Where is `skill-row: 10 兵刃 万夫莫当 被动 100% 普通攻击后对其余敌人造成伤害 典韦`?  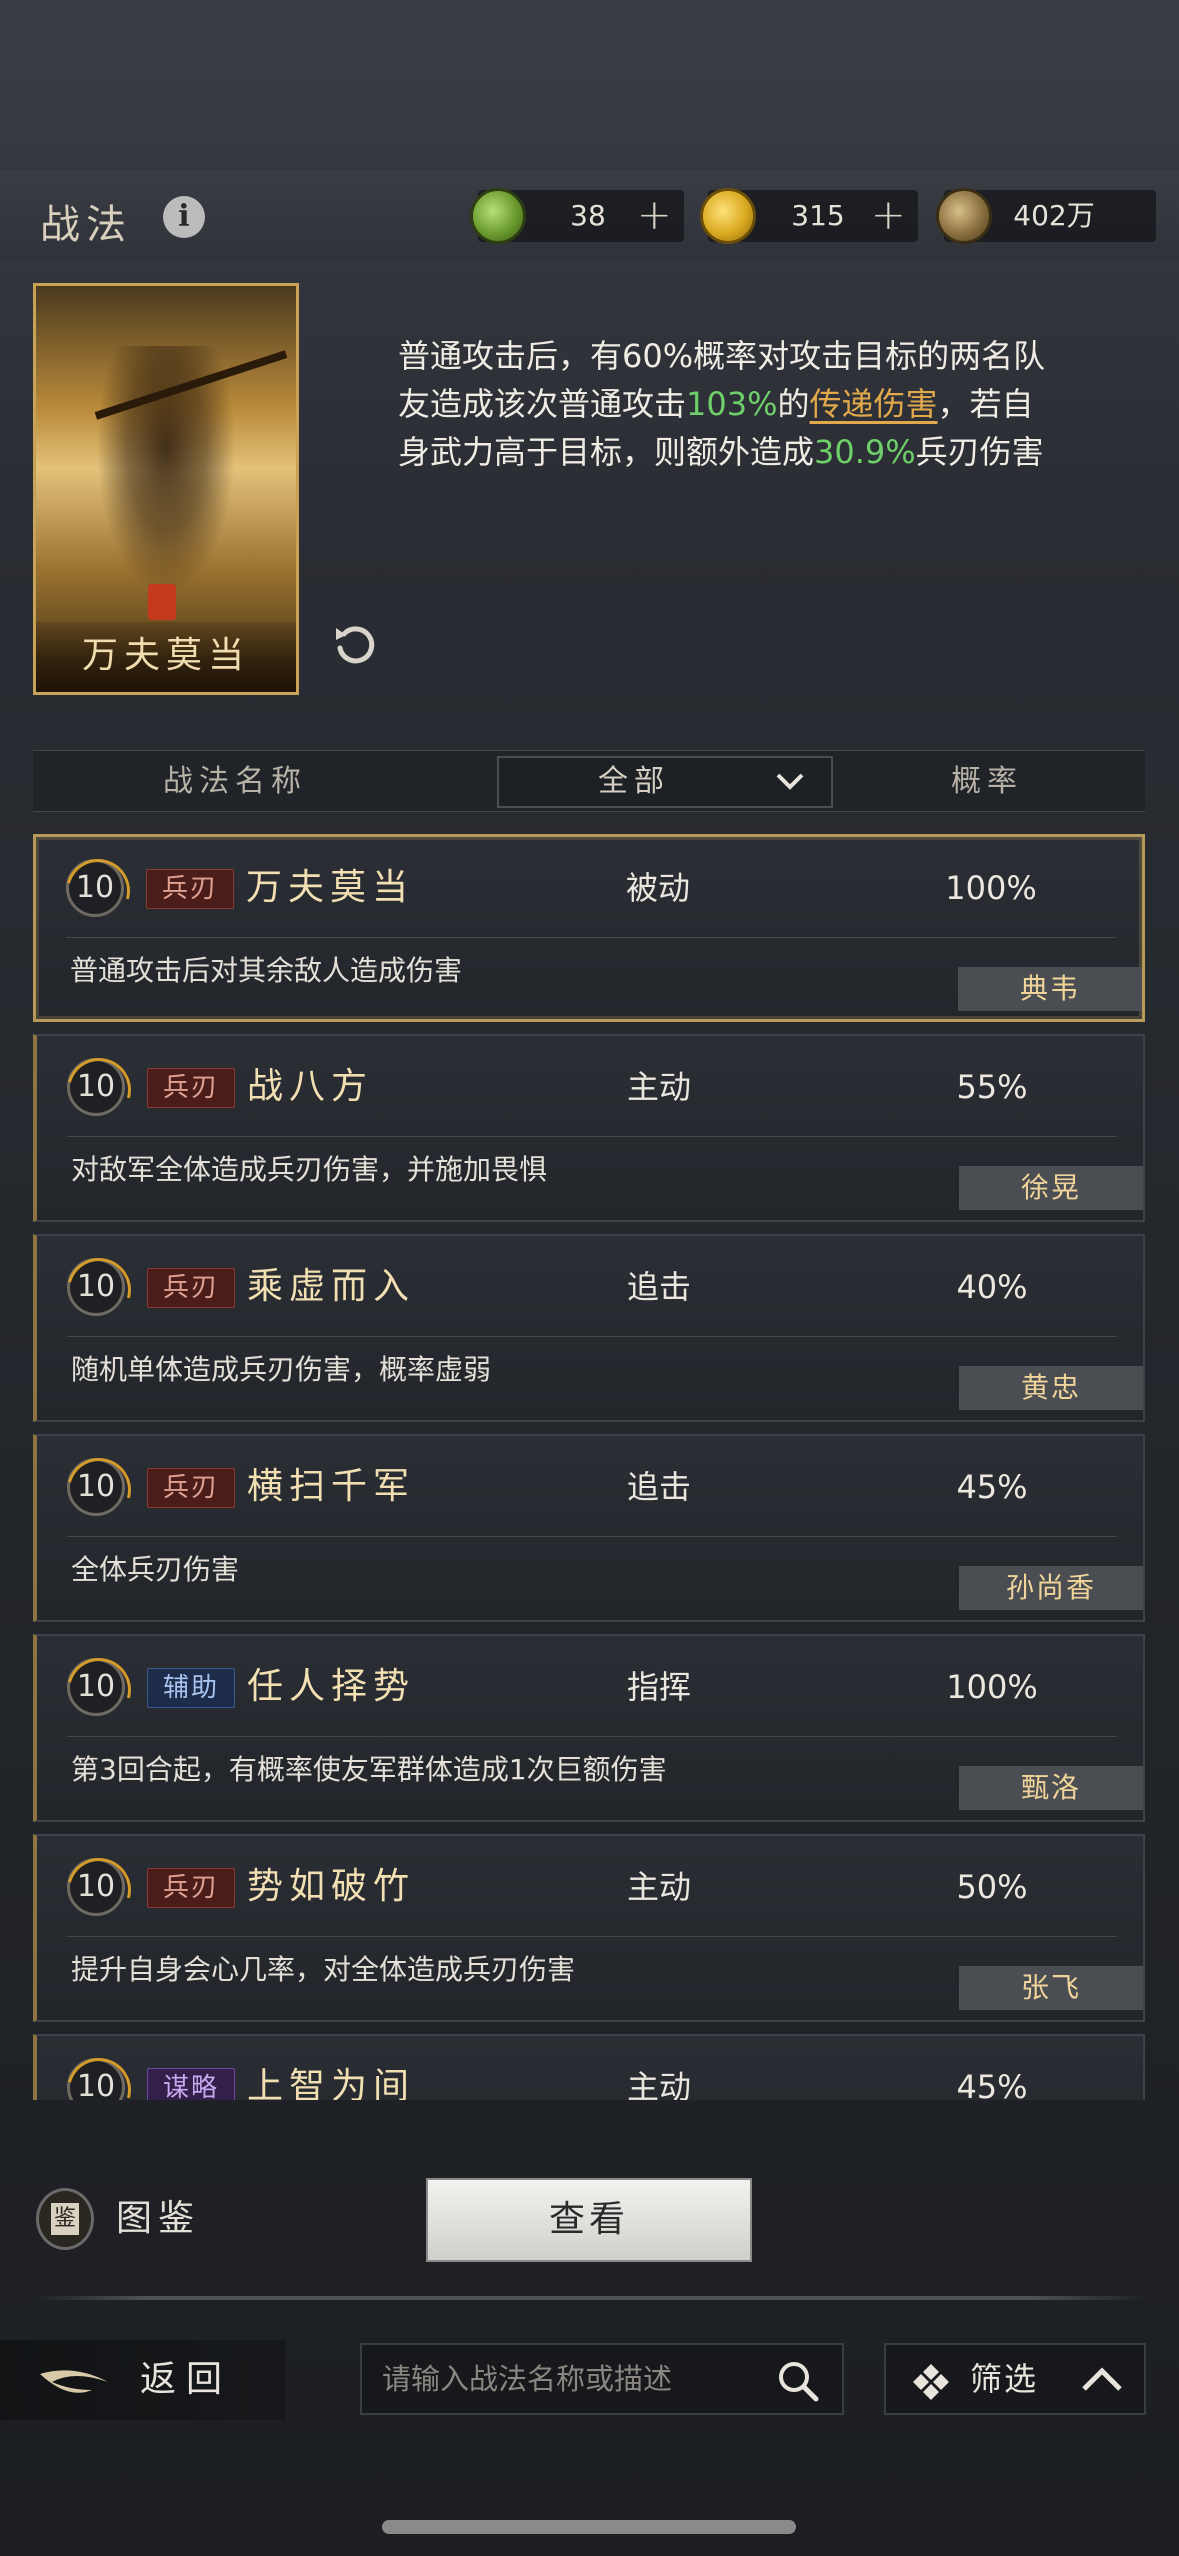
skill-row: 10 兵刃 万夫莫当 被动 100% 普通攻击后对其余敌人造成伤害 典韦 is located at coordinates (589, 928).